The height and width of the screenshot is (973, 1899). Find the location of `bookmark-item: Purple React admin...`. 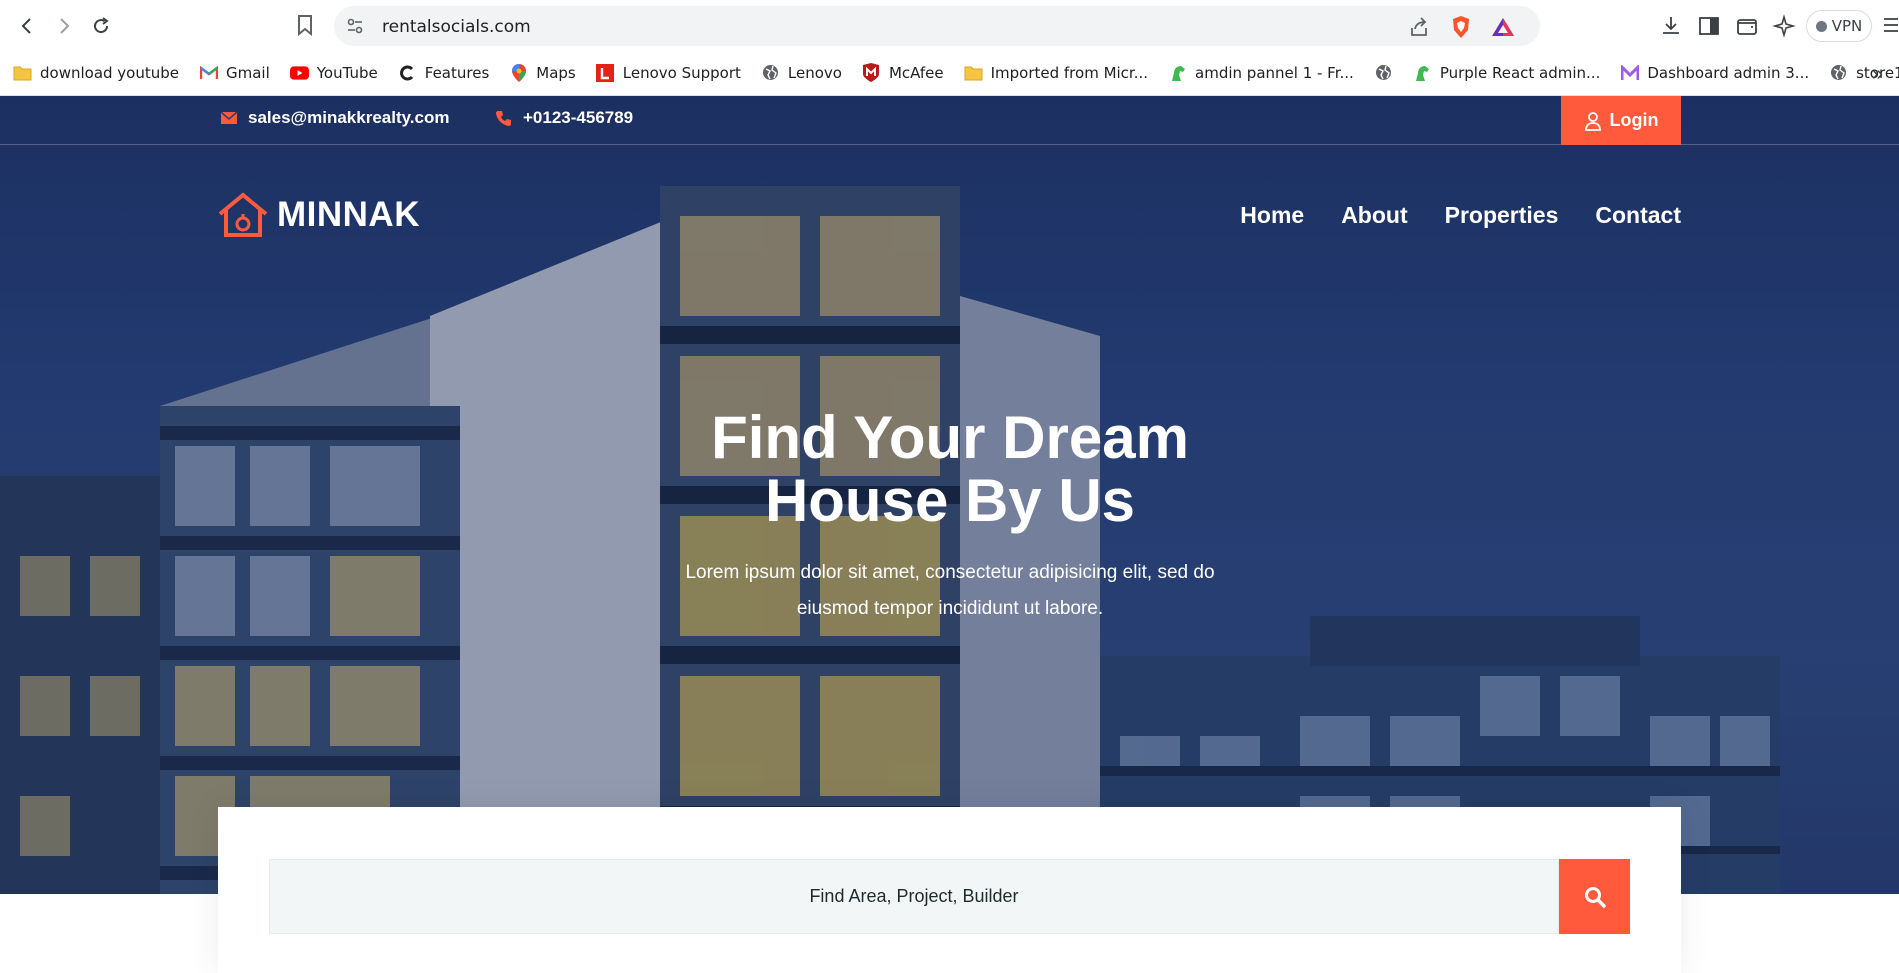

bookmark-item: Purple React admin... is located at coordinates (1506, 72).